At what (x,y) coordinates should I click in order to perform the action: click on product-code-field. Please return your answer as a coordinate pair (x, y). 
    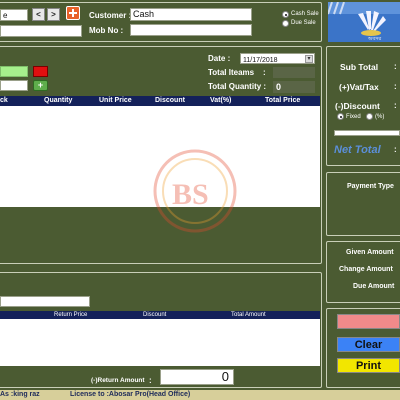
    Looking at the image, I should click on (14, 71).